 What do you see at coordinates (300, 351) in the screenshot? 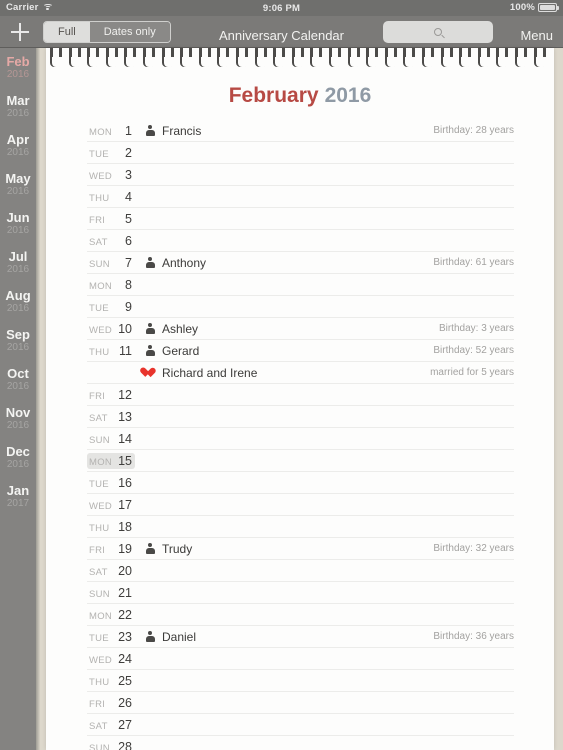
I see `day-row: THU 11 Gerard Birthday: 52 years` at bounding box center [300, 351].